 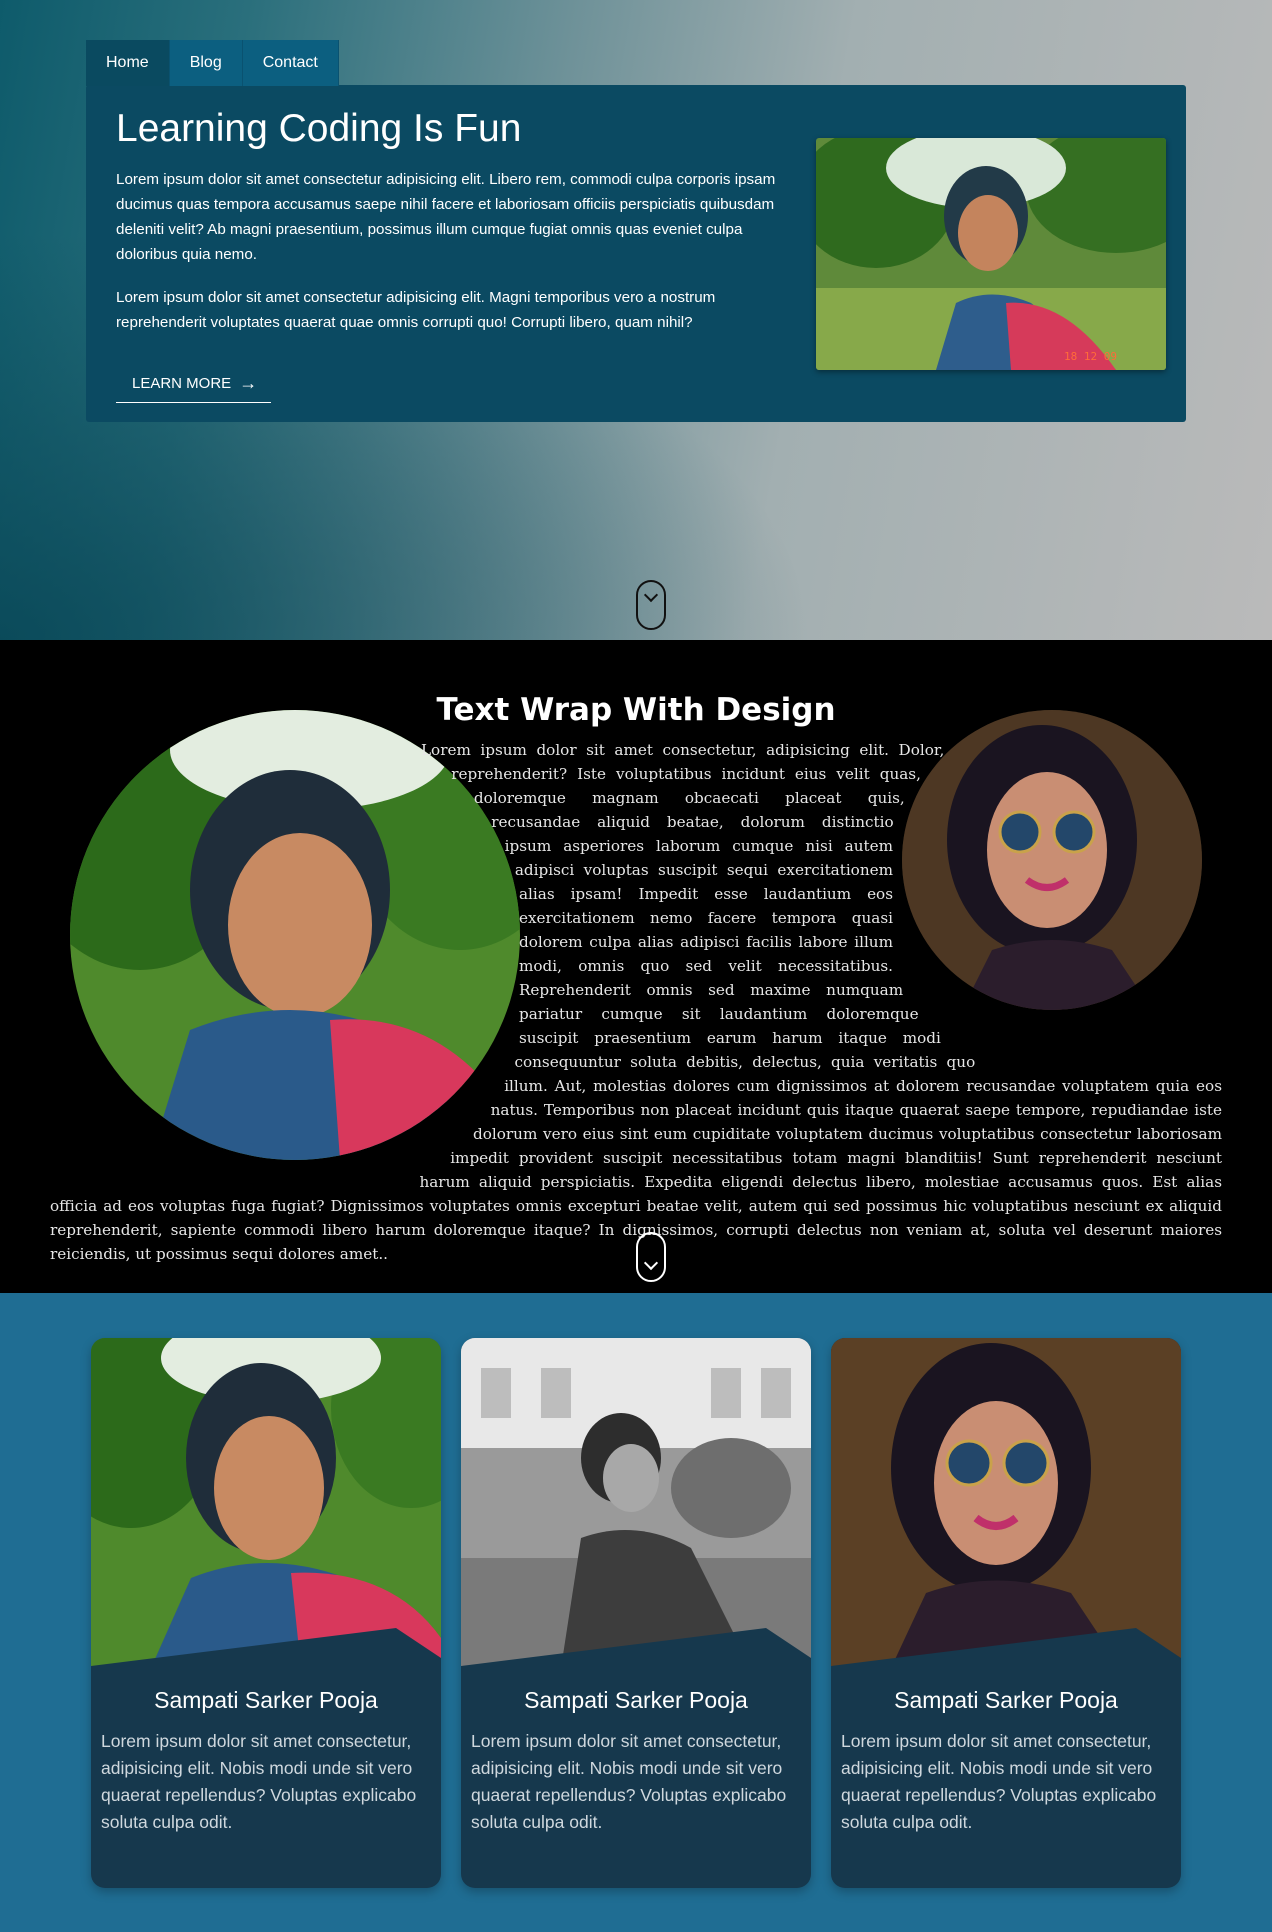 I want to click on scroll-down-icon, so click(x=651, y=605).